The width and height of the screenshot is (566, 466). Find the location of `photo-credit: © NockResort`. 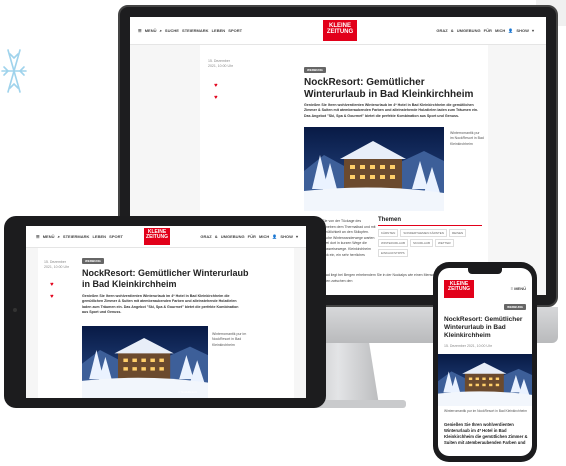

photo-credit: © NockResort is located at coordinates (187, 392).